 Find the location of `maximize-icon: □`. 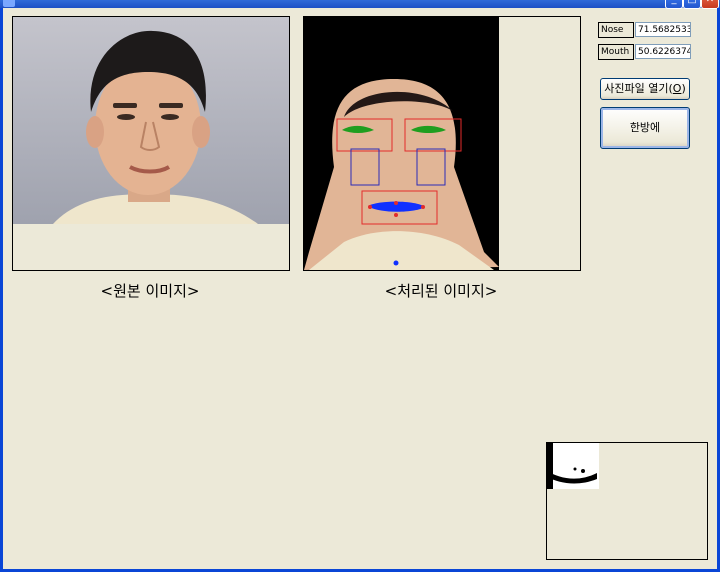

maximize-icon: □ is located at coordinates (691, 2).